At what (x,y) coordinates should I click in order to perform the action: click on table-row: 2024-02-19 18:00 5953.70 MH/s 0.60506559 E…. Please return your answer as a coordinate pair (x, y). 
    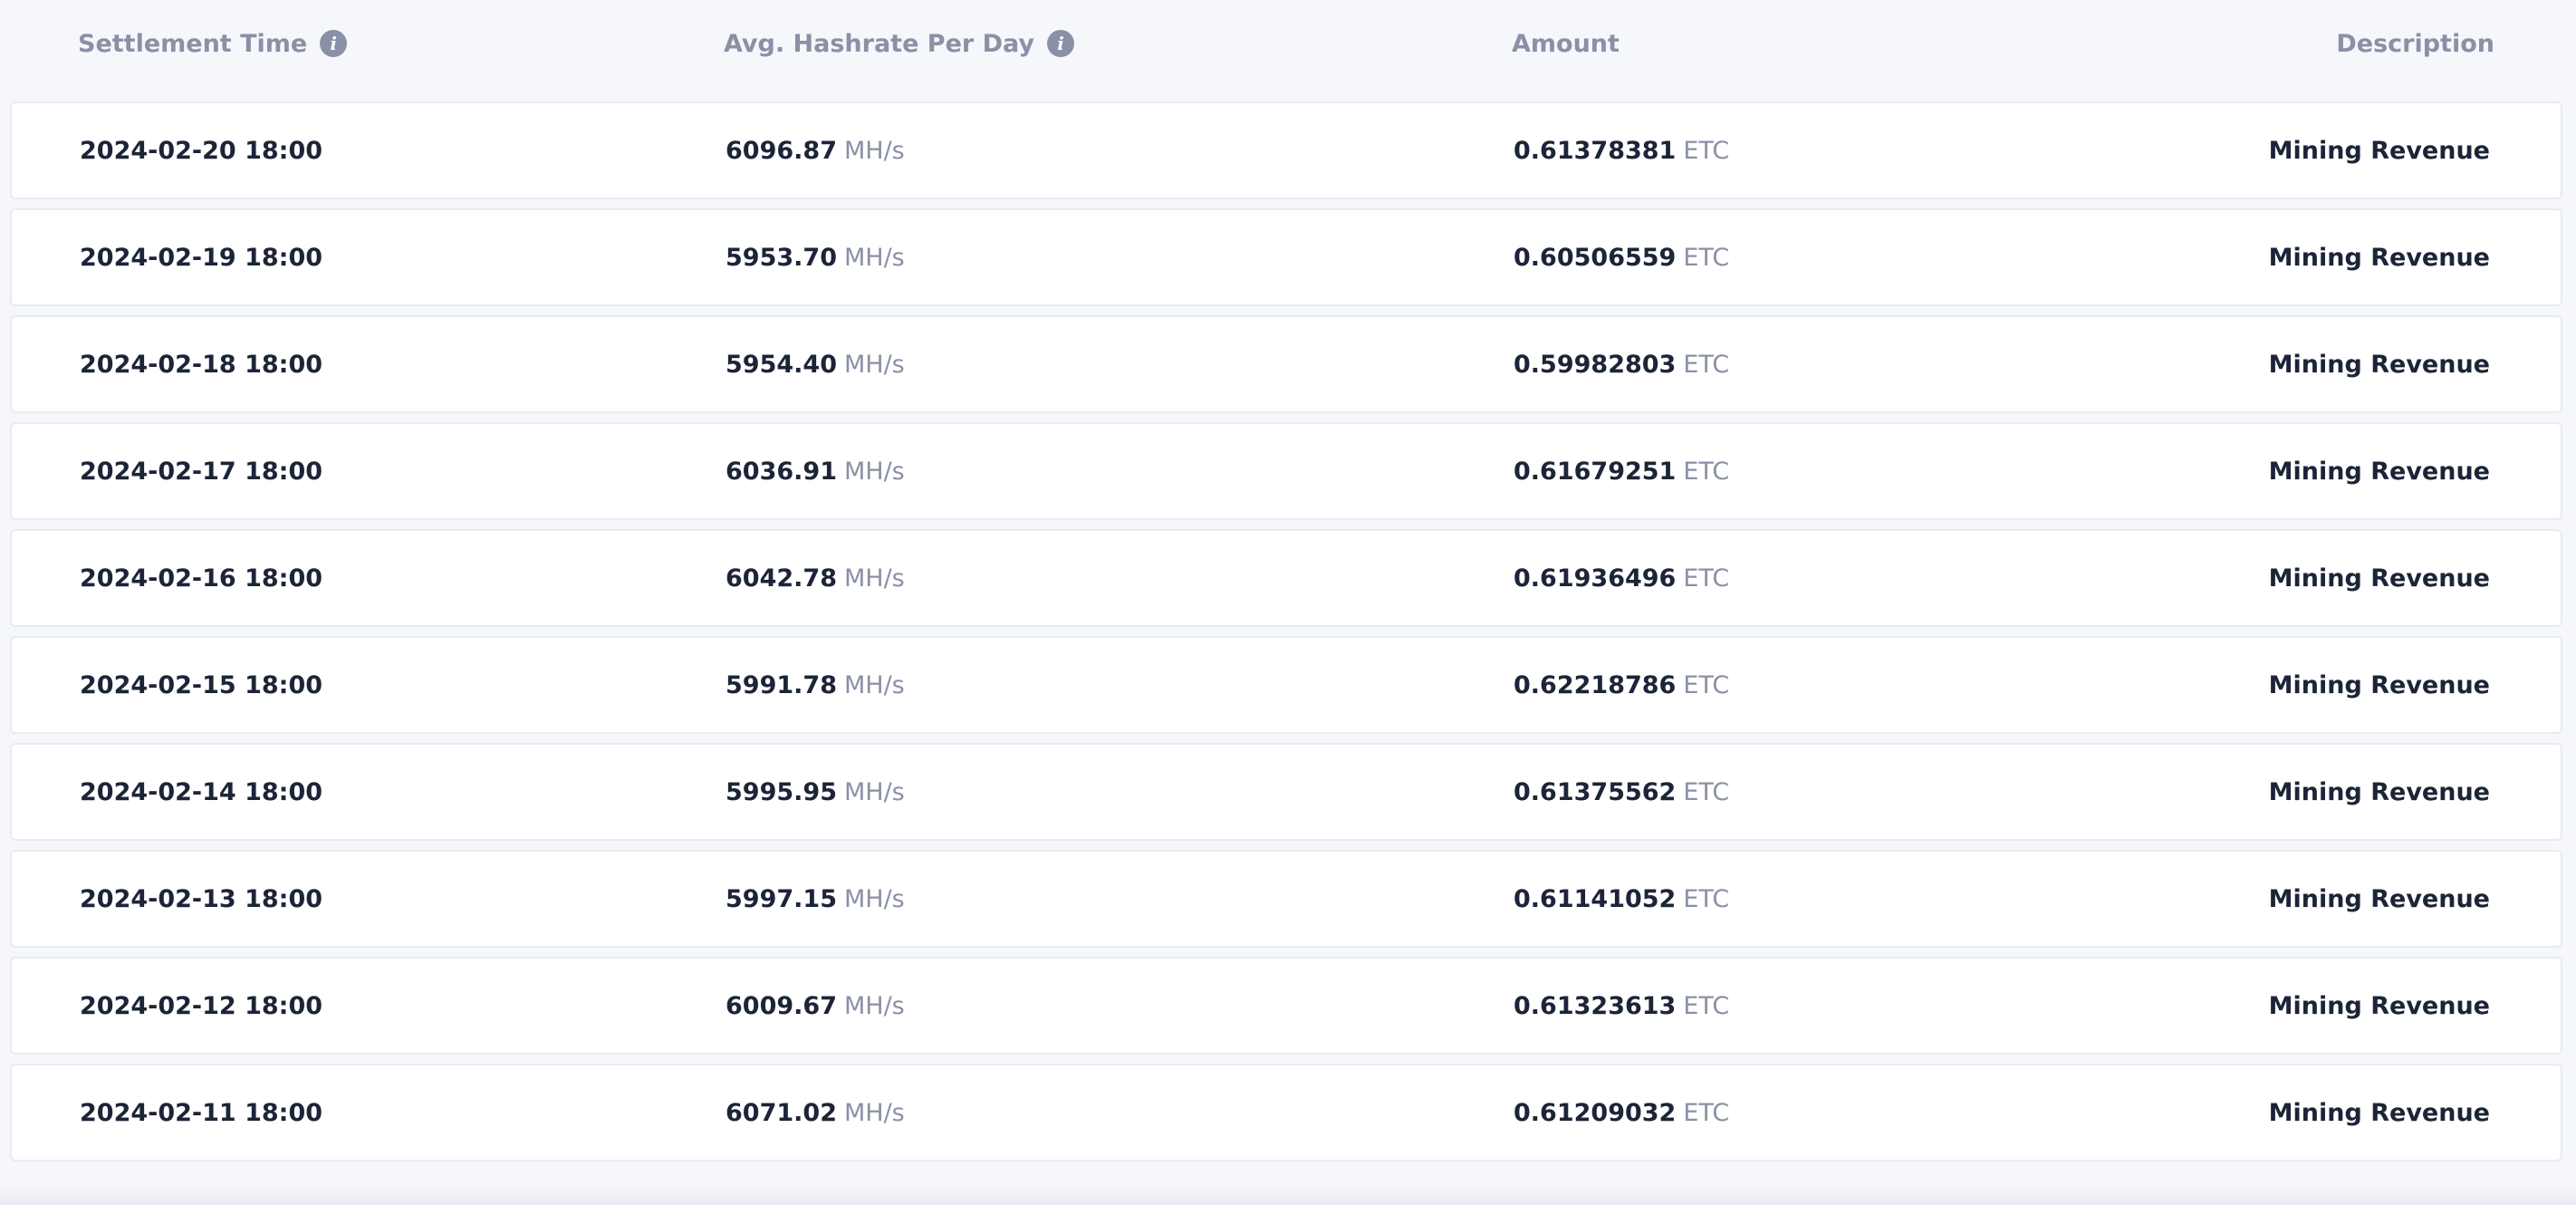
    Looking at the image, I should click on (1286, 257).